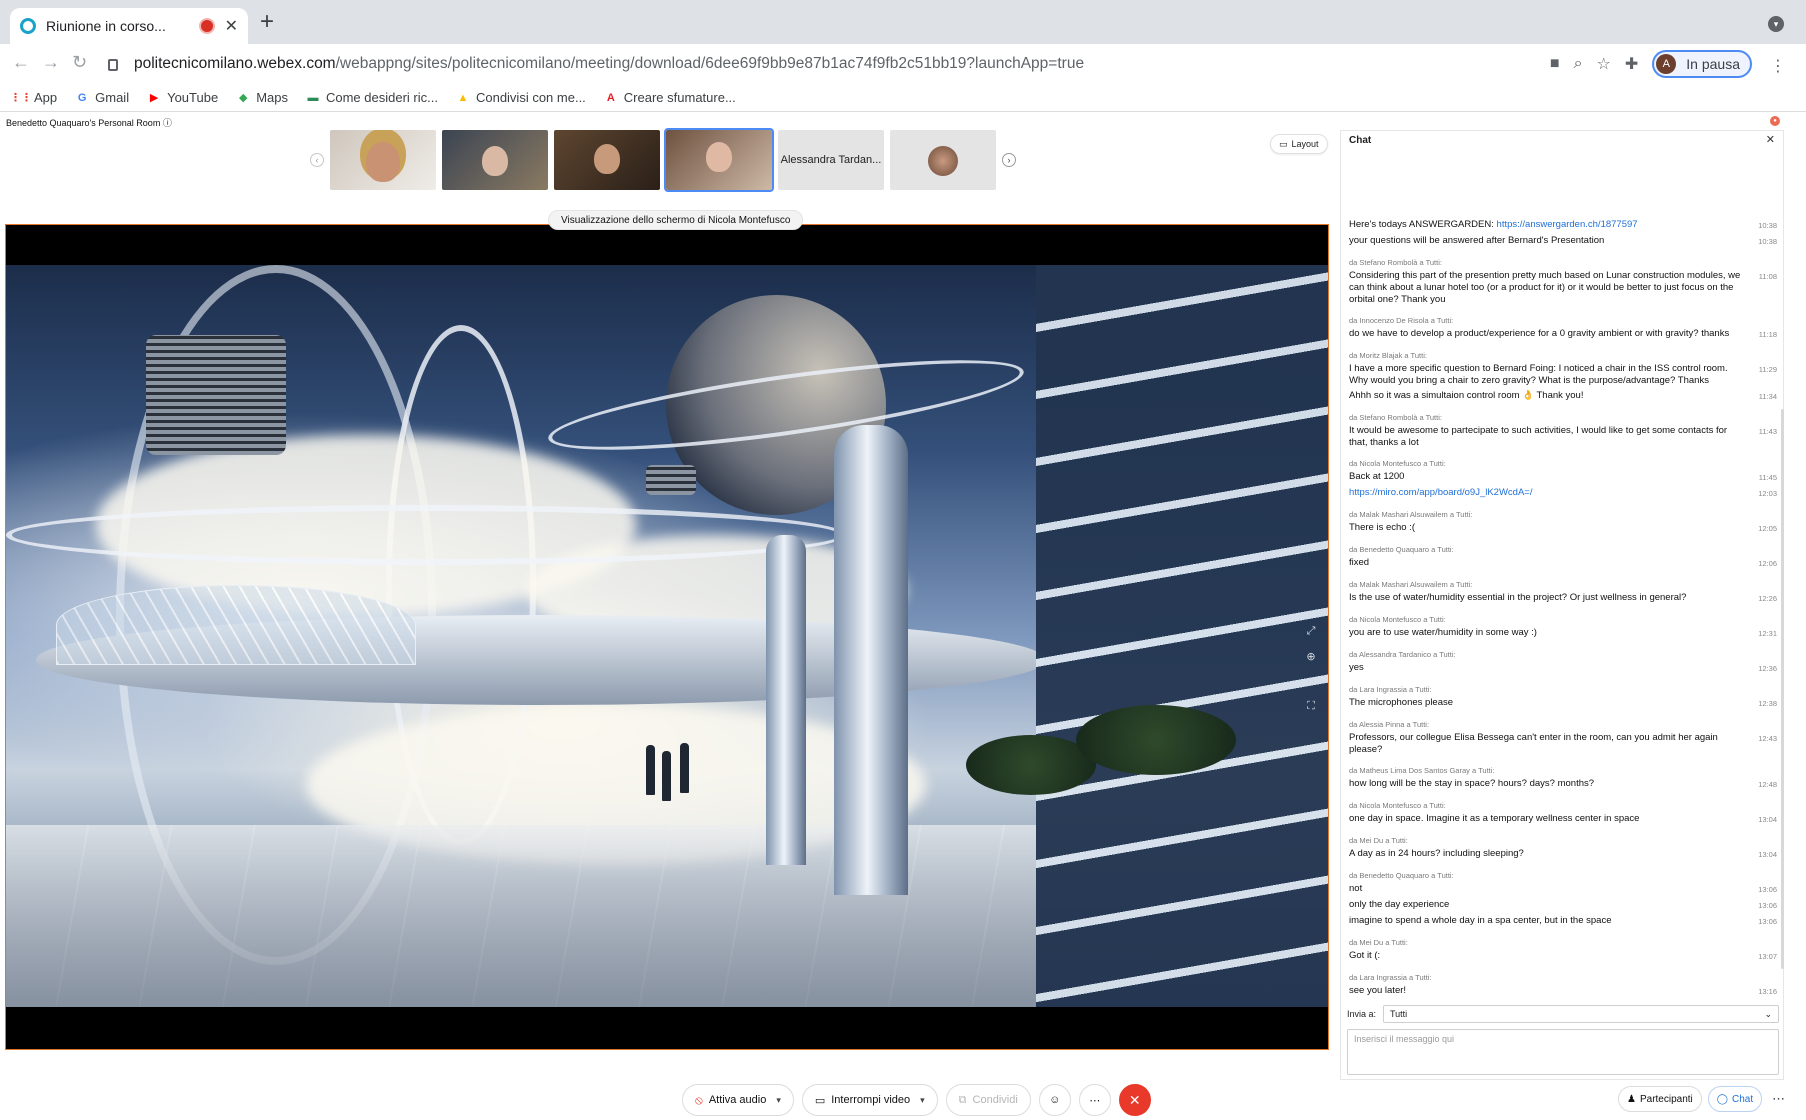  Describe the element at coordinates (1397, 805) in the screenshot. I see `chat-sender: da Nicola Montefusco a Tutti:` at that location.